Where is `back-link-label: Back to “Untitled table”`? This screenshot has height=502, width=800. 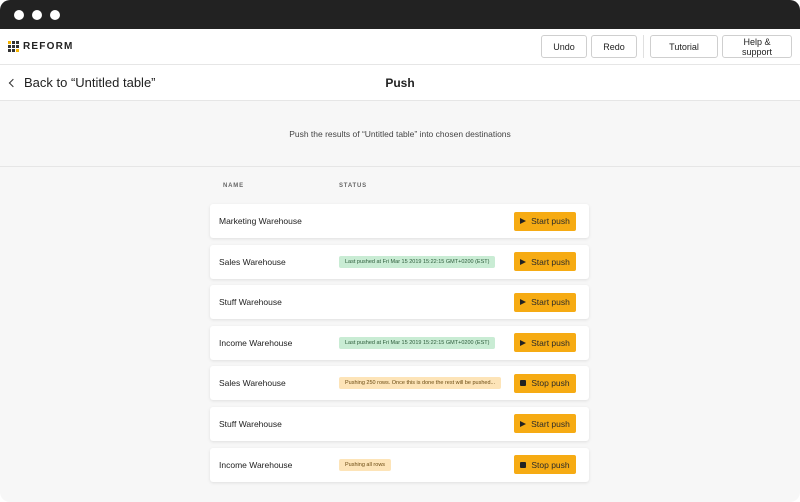
back-link-label: Back to “Untitled table” is located at coordinates (90, 82).